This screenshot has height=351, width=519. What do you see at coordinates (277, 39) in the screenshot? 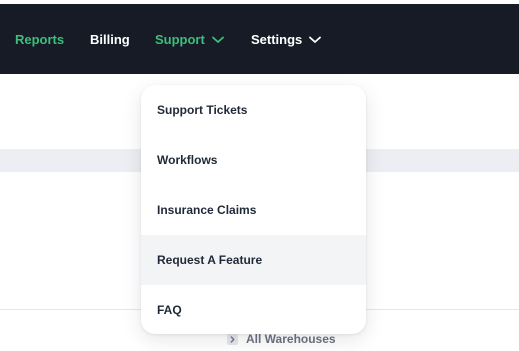
I see `nav-settings-label: Settings` at bounding box center [277, 39].